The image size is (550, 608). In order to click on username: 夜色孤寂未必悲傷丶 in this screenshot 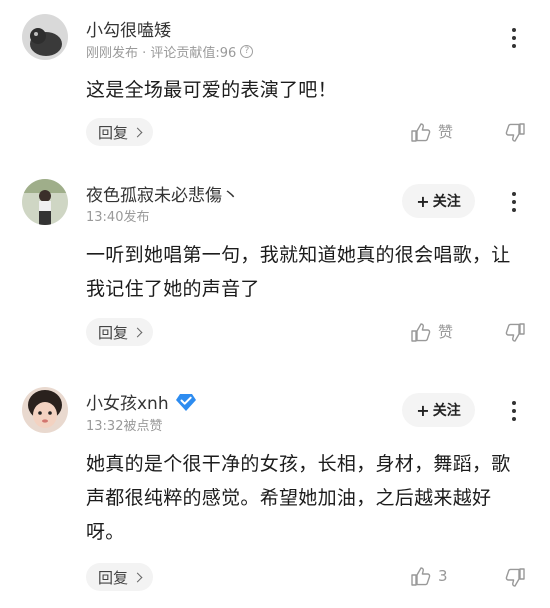, I will do `click(162, 193)`.